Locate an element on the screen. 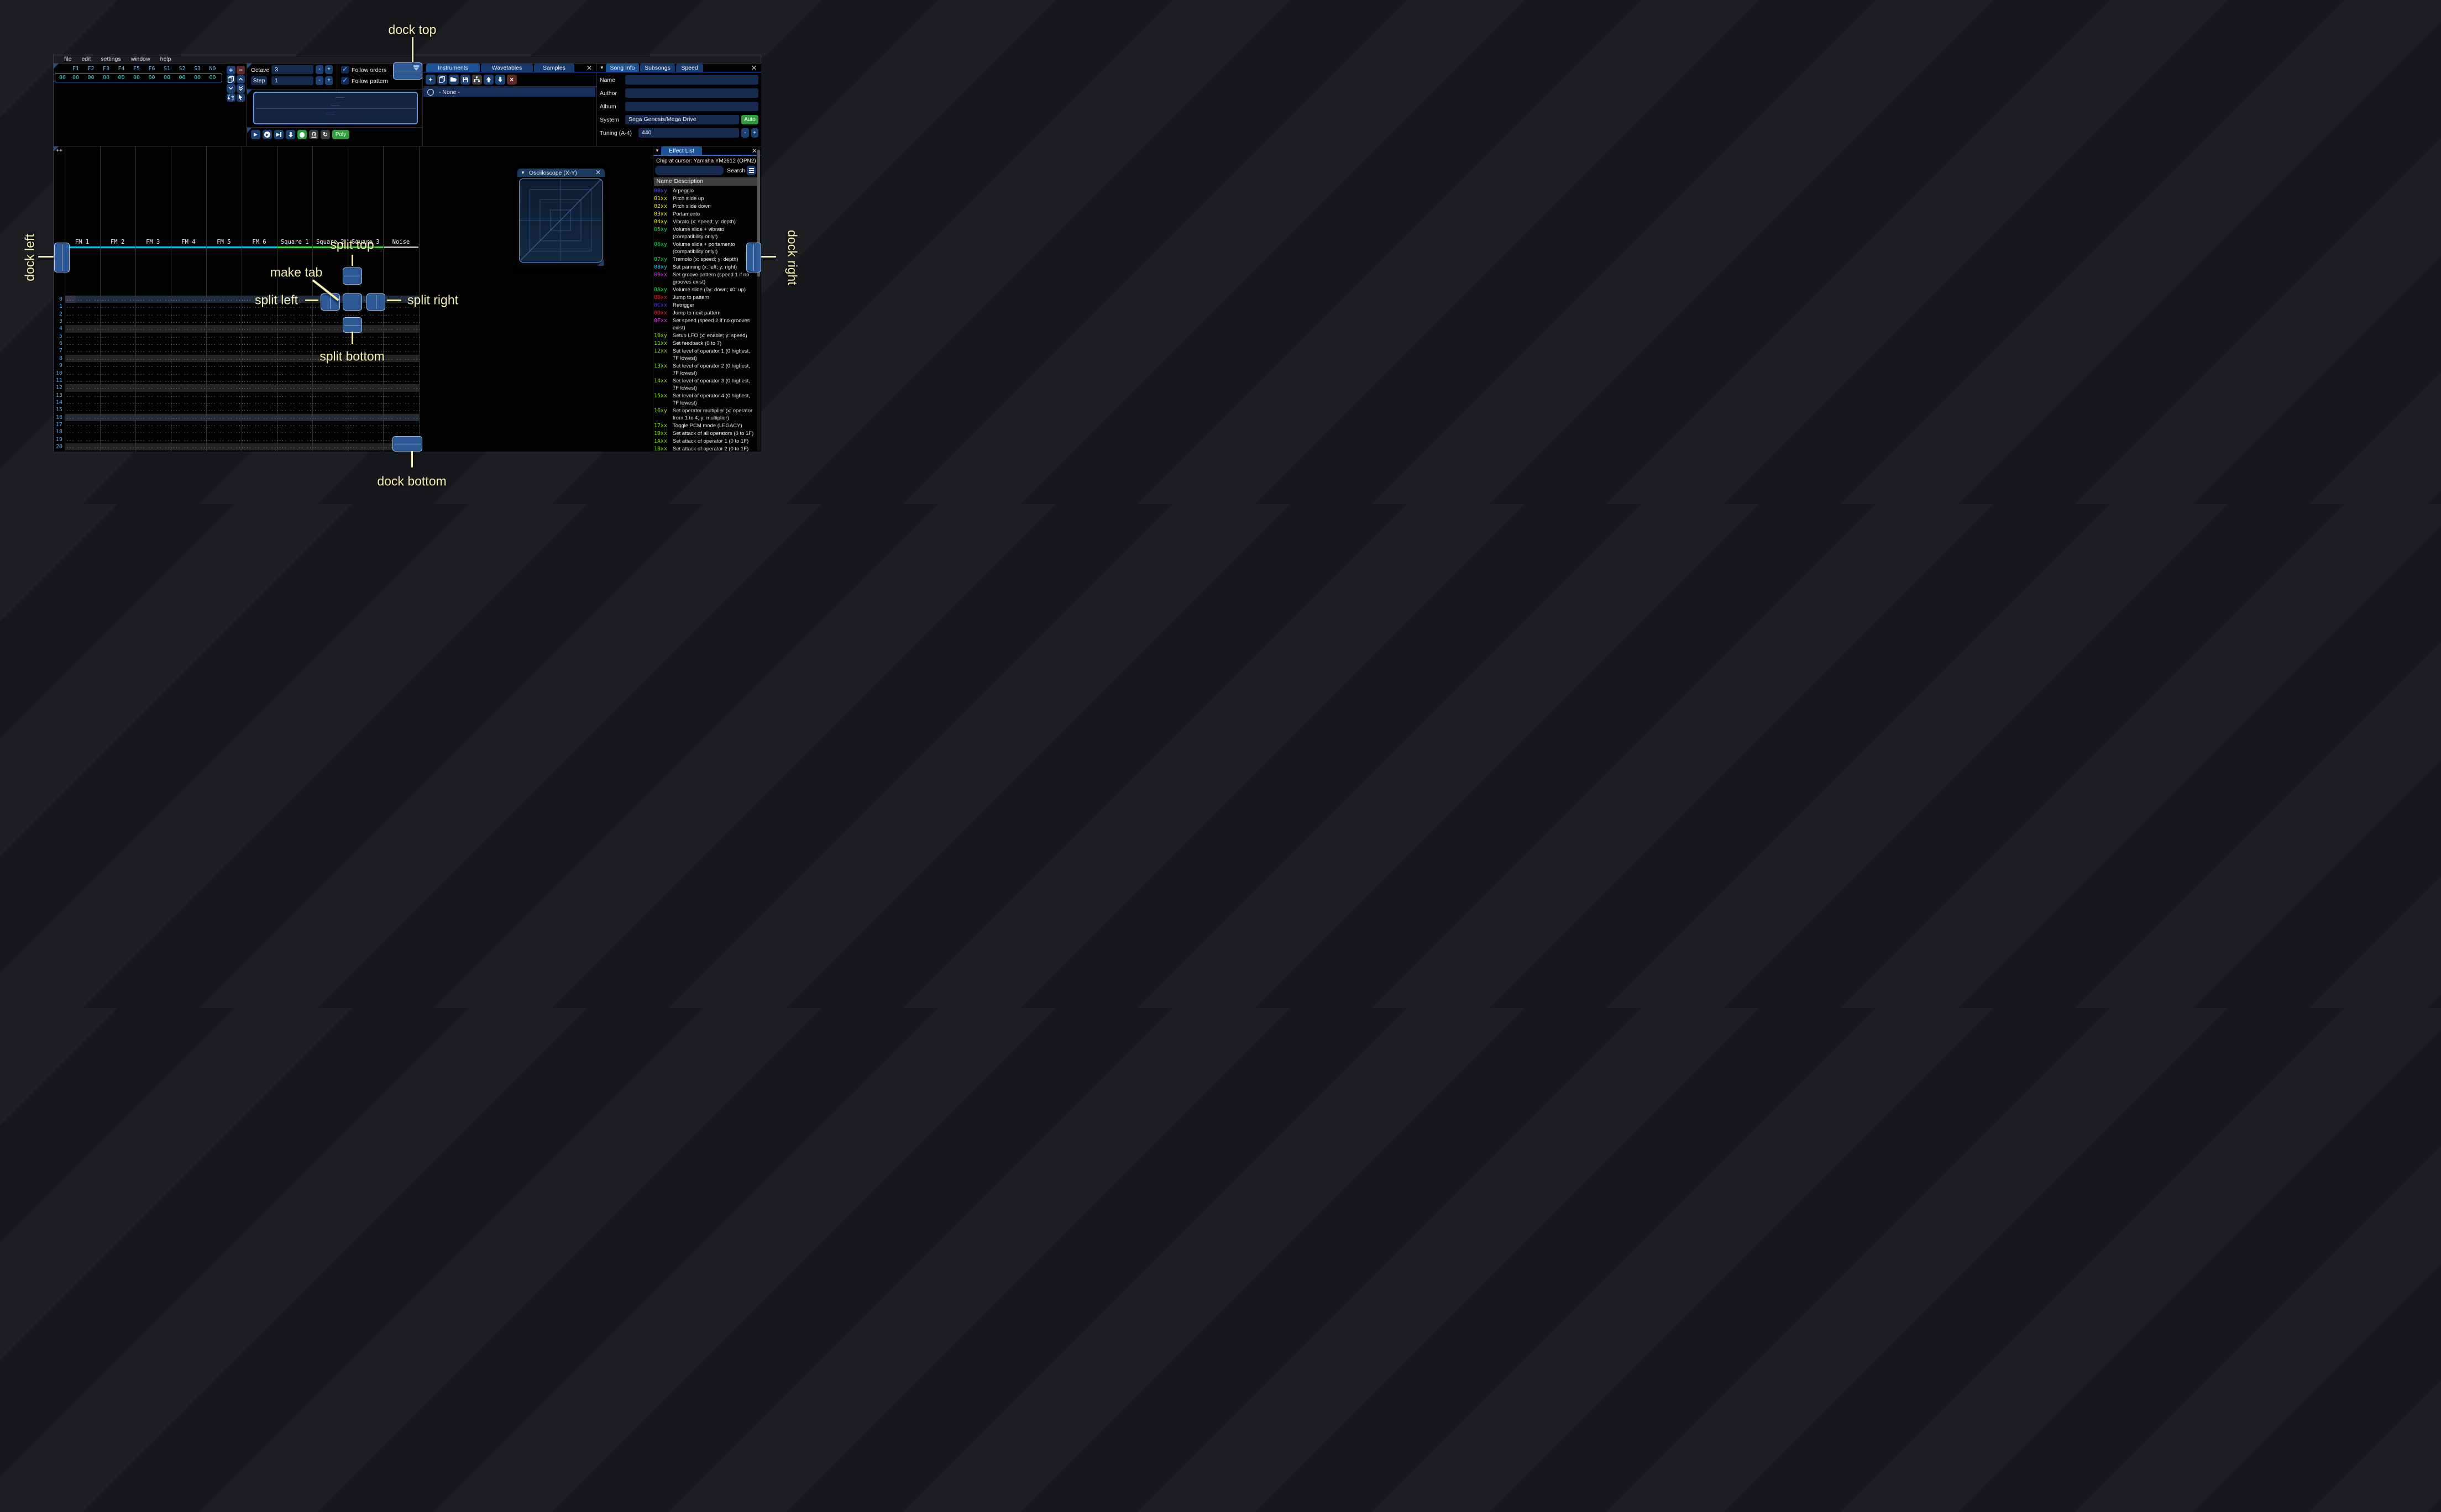  follow-pattern-checkbox: ✓ is located at coordinates (345, 80).